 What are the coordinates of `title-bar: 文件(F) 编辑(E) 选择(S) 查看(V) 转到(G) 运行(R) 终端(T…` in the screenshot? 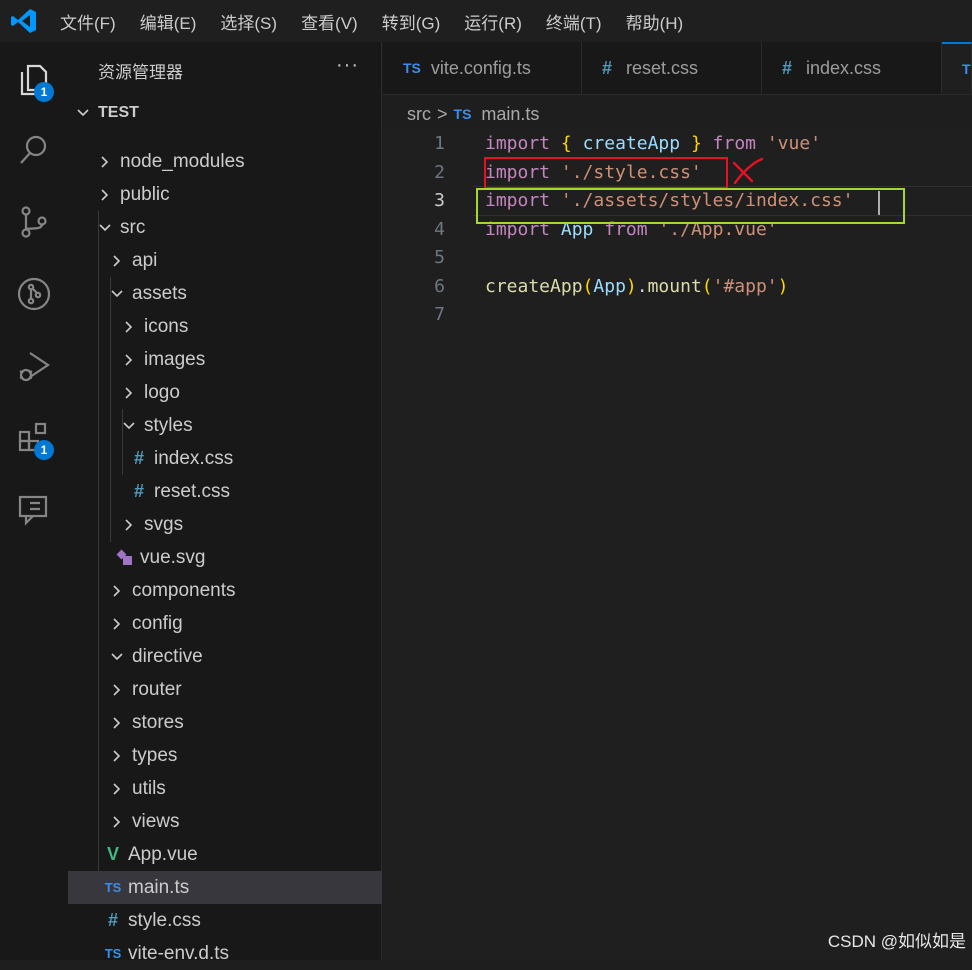 It's located at (486, 21).